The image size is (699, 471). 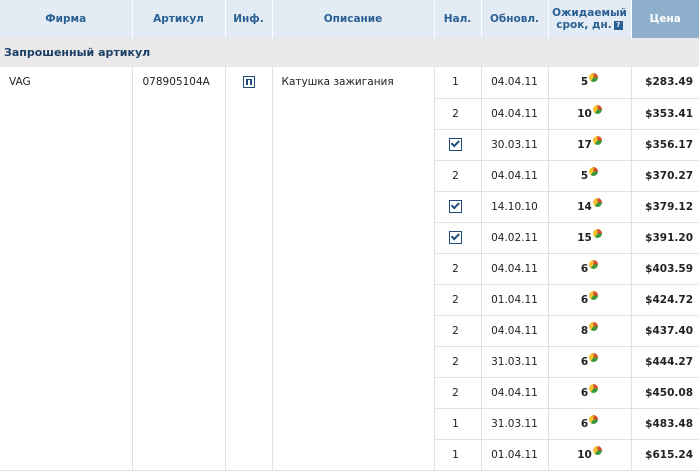 I want to click on price-value: $356.17, so click(x=669, y=144).